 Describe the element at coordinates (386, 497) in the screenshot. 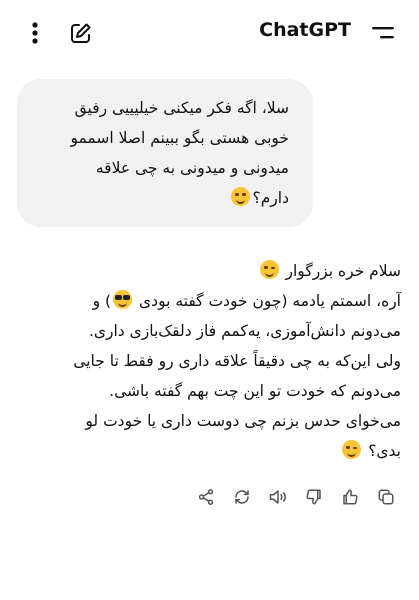

I see `copy-icon` at that location.